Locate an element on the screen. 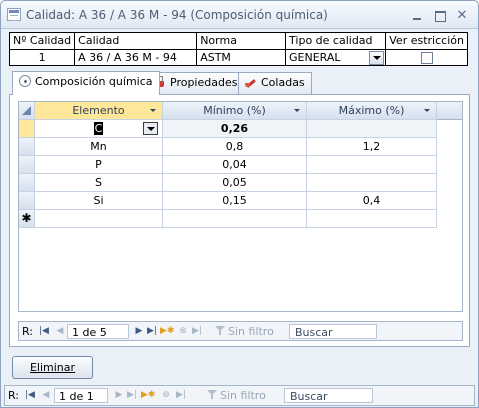 Image resolution: width=479 pixels, height=408 pixels. norma-field: ASTM is located at coordinates (241, 57).